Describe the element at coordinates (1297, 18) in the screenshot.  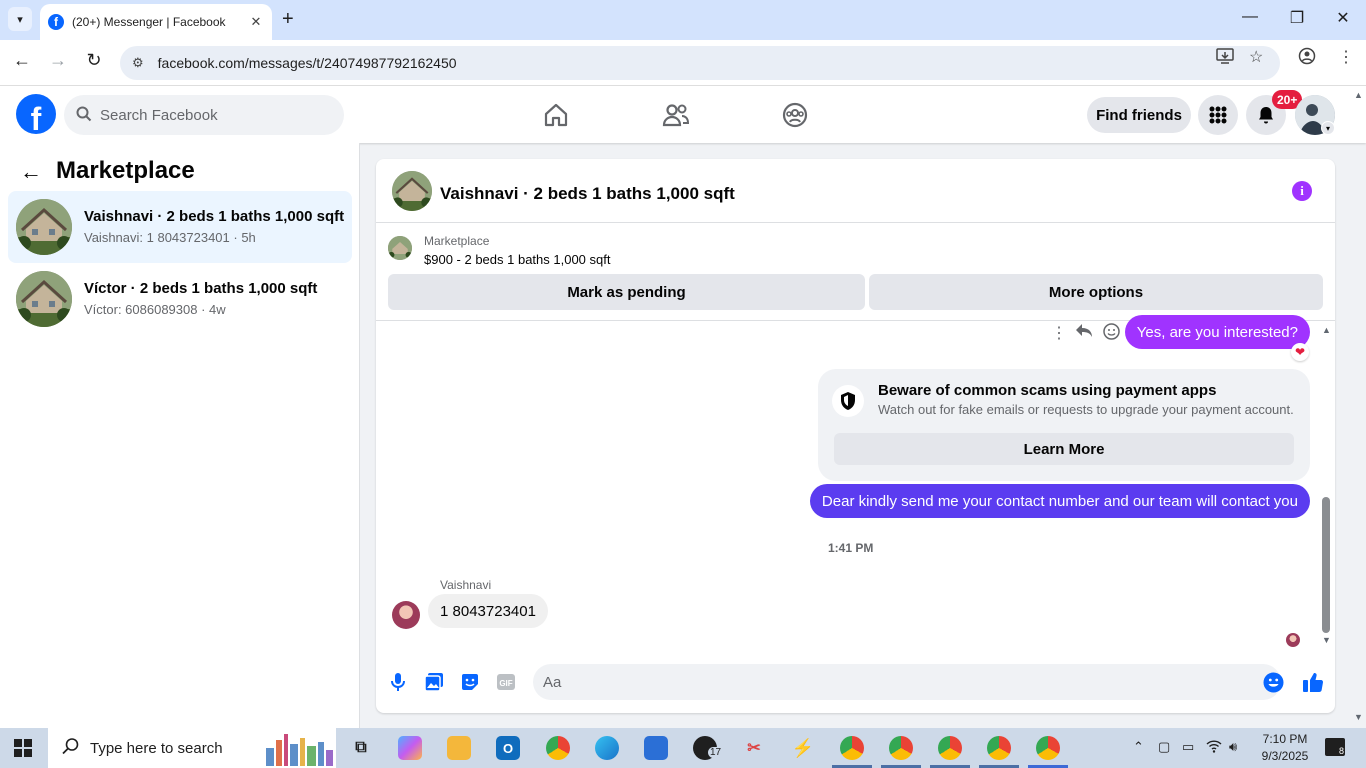
I see `restore-icon: ❐` at that location.